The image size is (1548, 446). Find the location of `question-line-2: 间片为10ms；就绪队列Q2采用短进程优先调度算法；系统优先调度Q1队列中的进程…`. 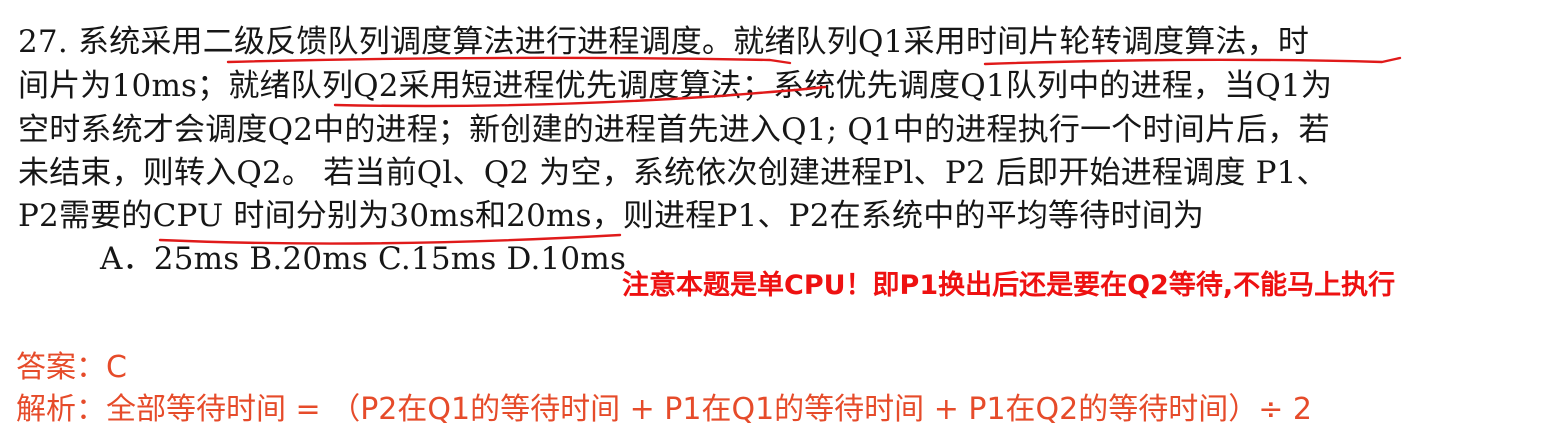

question-line-2: 间片为10ms；就绪队列Q2采用短进程优先调度算法；系统优先调度Q1队列中的进程… is located at coordinates (675, 86).